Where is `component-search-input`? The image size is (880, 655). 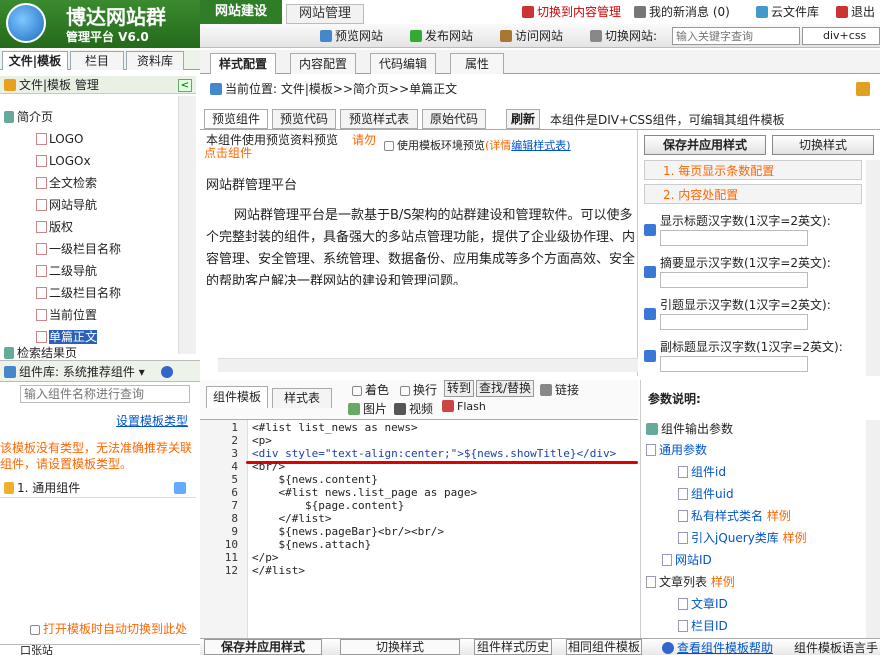 component-search-input is located at coordinates (105, 394).